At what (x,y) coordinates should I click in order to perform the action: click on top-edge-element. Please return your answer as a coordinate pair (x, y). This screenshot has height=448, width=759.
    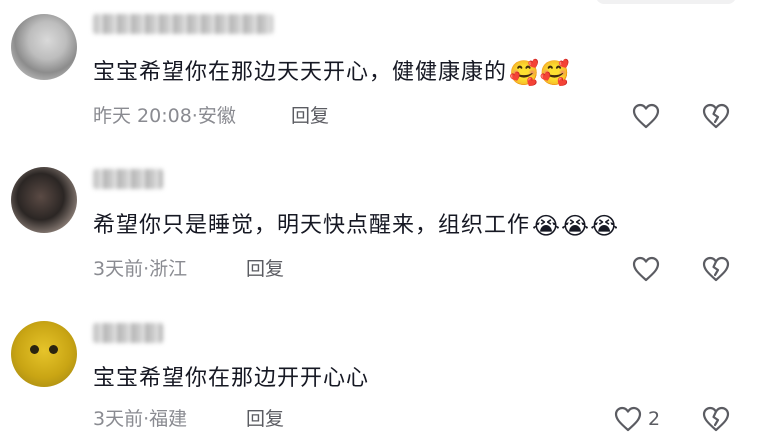
    Looking at the image, I should click on (666, 2).